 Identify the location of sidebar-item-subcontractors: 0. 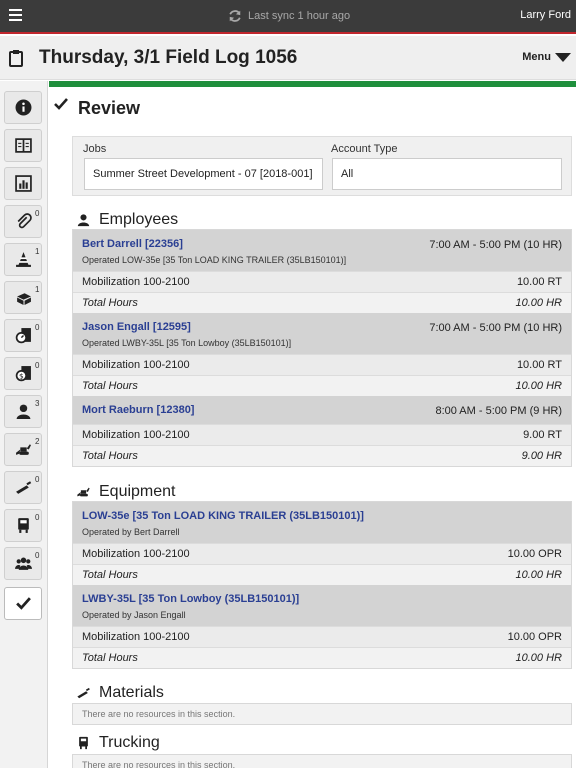
(23, 487).